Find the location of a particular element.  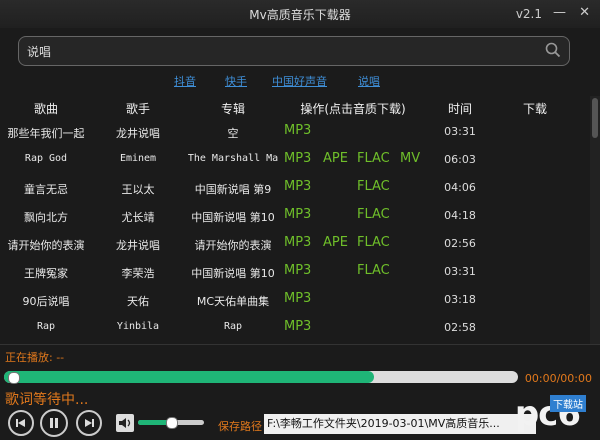

table-row: 90后说唱 天佑 MC天佑单曲集 MP3 03:18 is located at coordinates (295, 300).